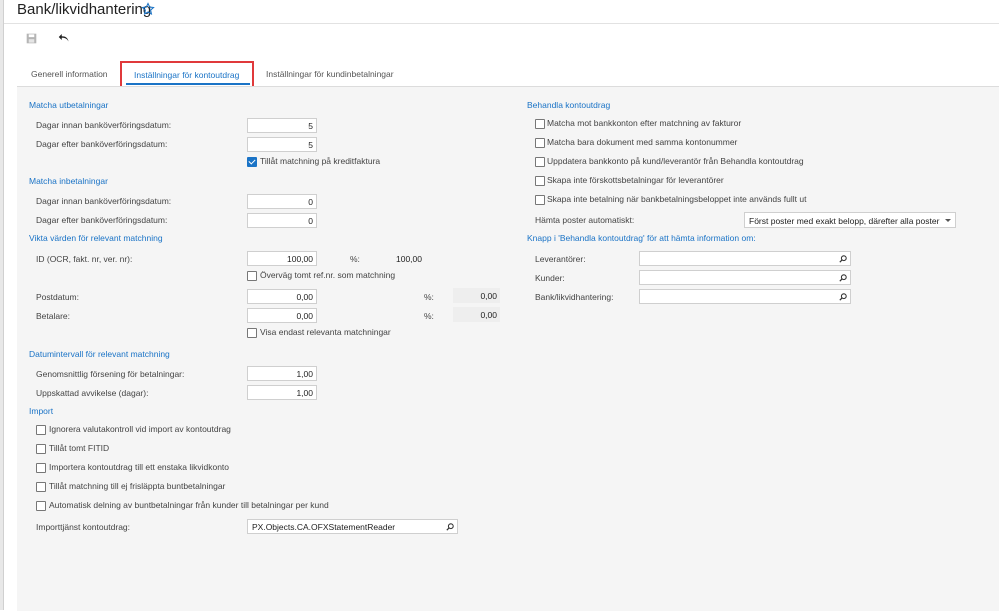 This screenshot has width=999, height=611. I want to click on page-title: Bank/likvidhantering, so click(84, 9).